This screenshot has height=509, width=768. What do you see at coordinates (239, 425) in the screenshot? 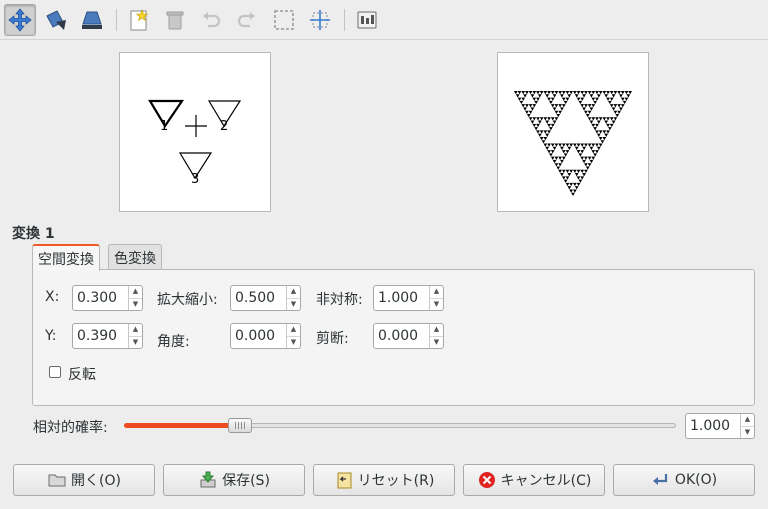
I see `probability-slider-handle` at bounding box center [239, 425].